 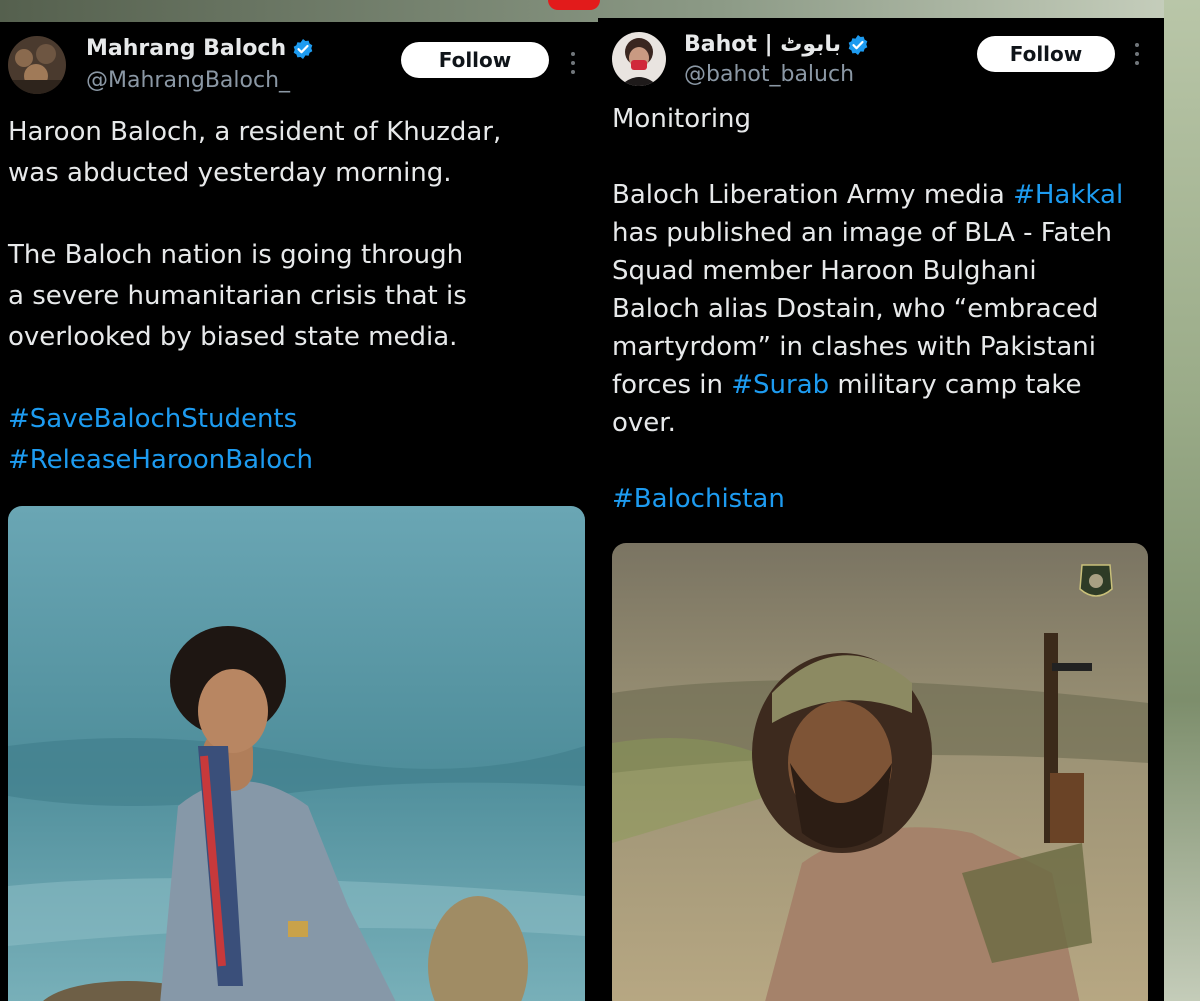 I want to click on post-text-line: Baloch Liberation Army media #Hakkal, so click(x=868, y=195).